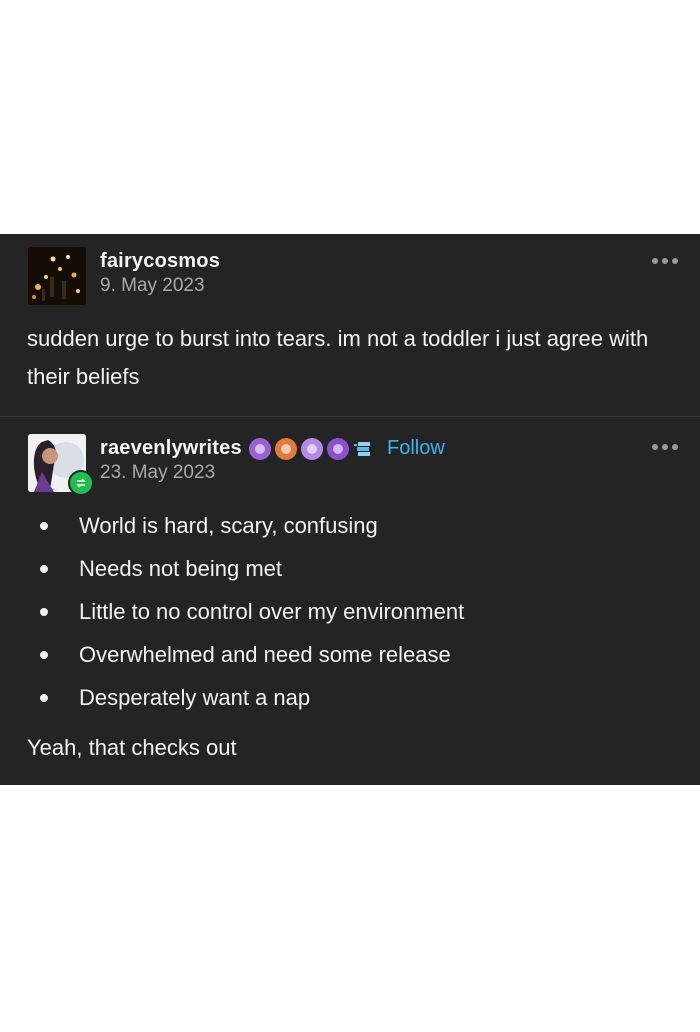 The image size is (700, 1032). Describe the element at coordinates (152, 286) in the screenshot. I see `post-date: 9. May 2023` at that location.